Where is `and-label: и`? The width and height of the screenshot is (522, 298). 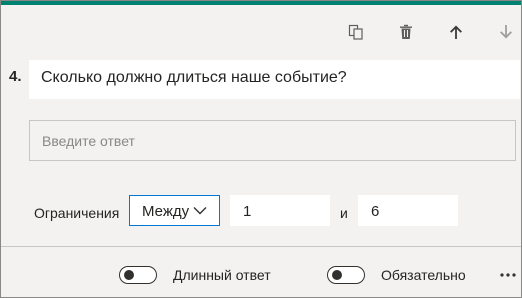
and-label: и is located at coordinates (344, 213).